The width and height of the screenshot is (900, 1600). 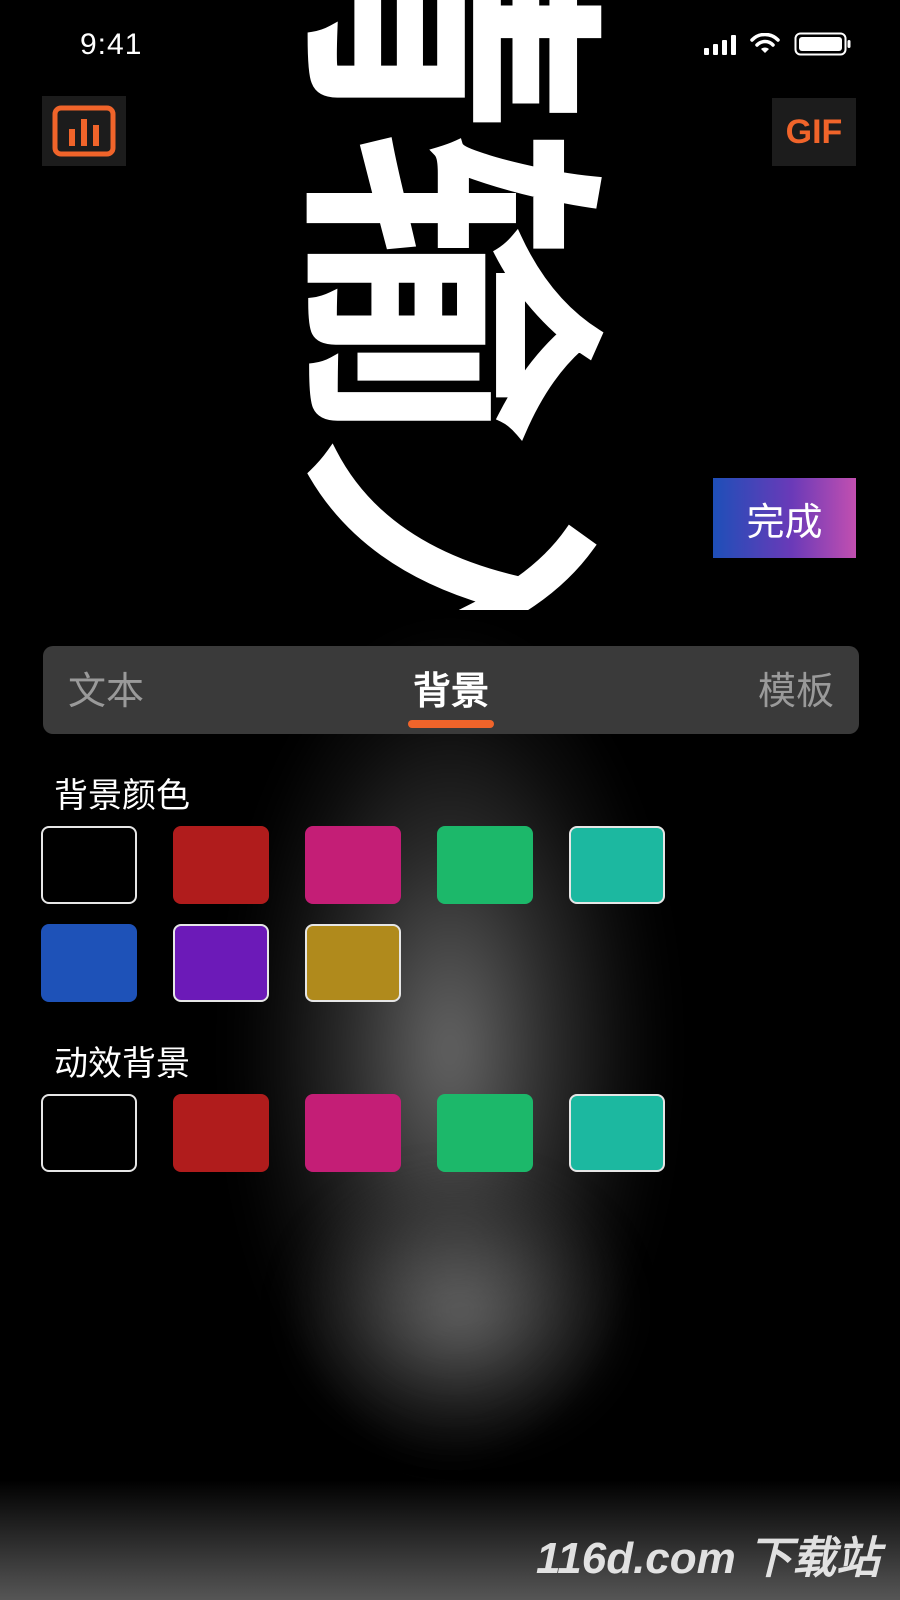 I want to click on done-button: 完成, so click(x=784, y=518).